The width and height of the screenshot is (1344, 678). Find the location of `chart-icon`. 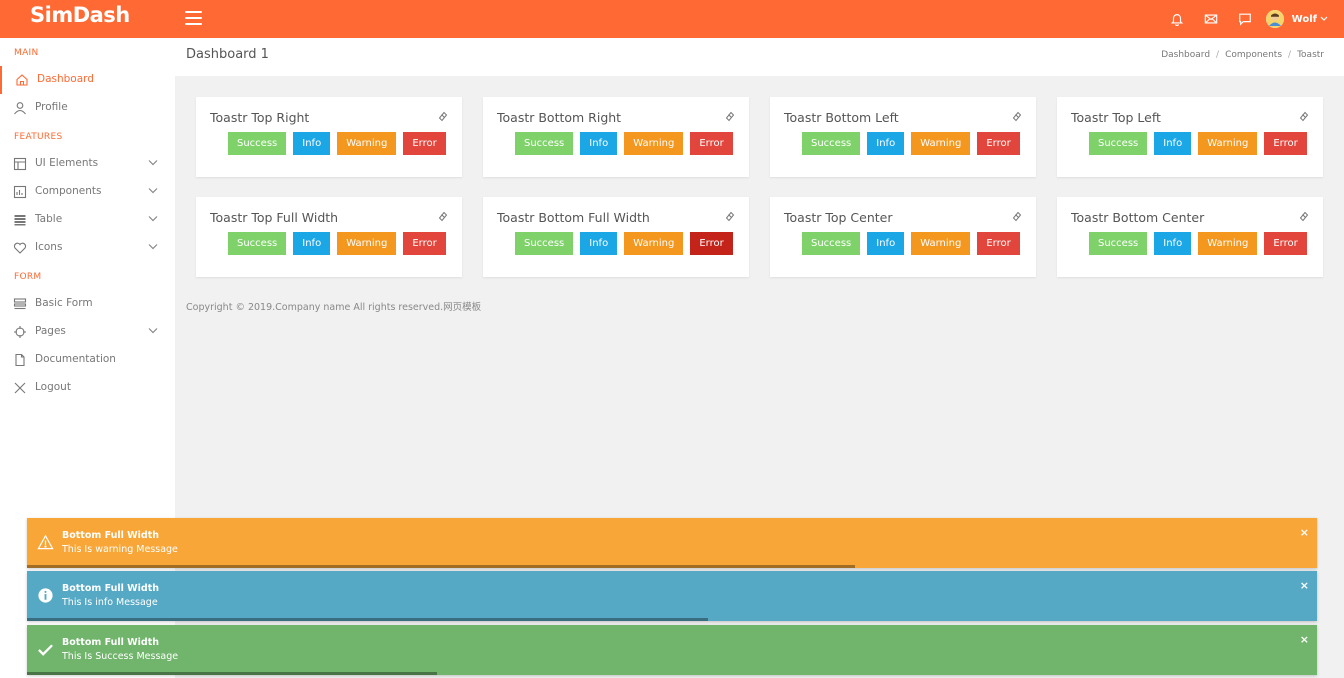

chart-icon is located at coordinates (20, 192).